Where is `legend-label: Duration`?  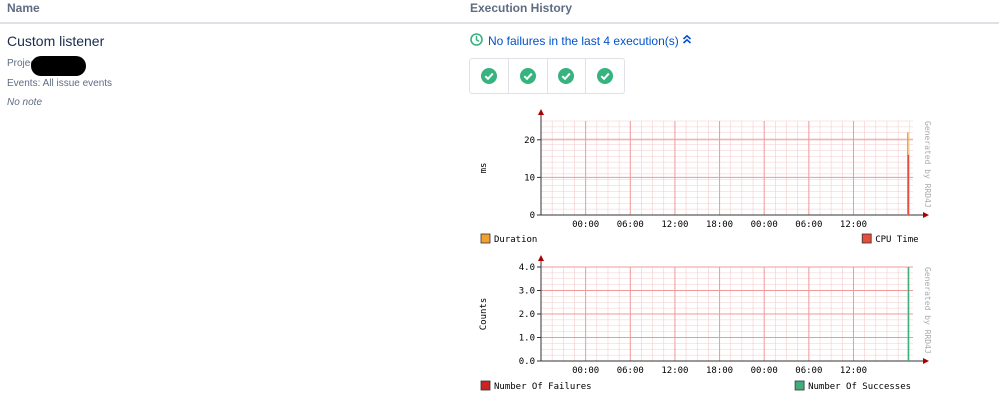 legend-label: Duration is located at coordinates (515, 240).